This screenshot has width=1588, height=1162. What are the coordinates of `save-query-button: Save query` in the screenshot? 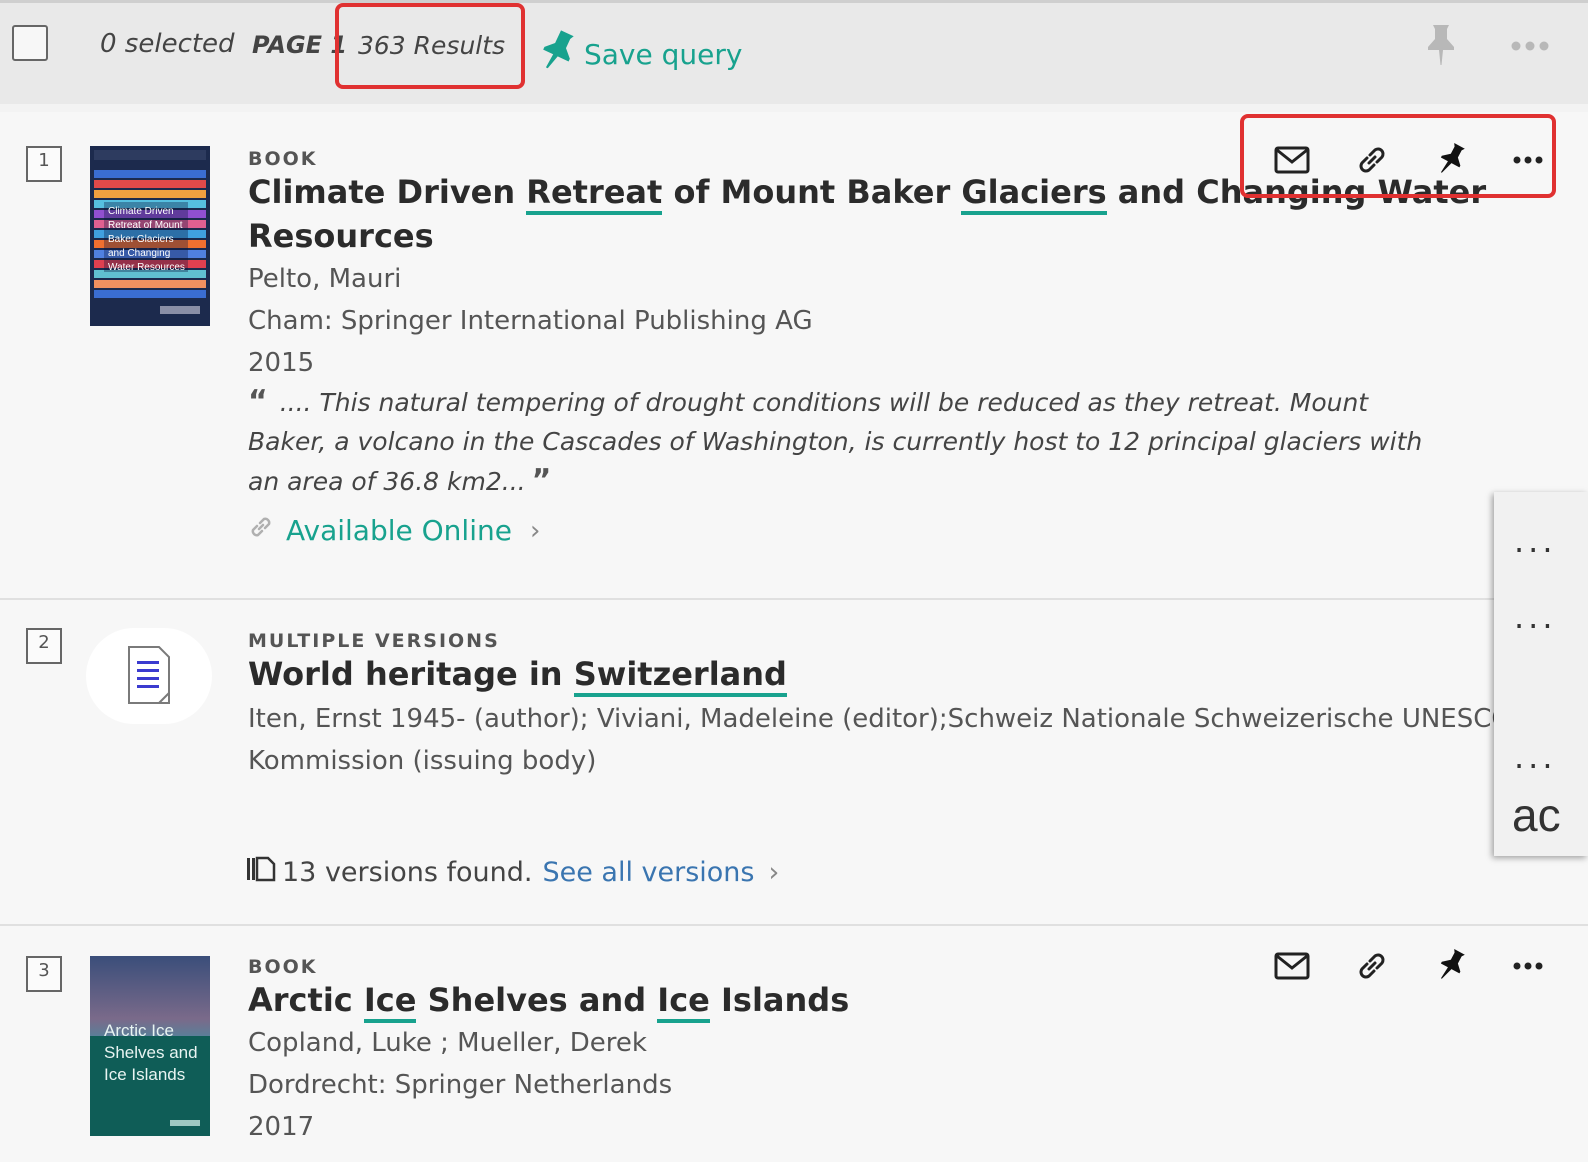 It's located at (642, 54).